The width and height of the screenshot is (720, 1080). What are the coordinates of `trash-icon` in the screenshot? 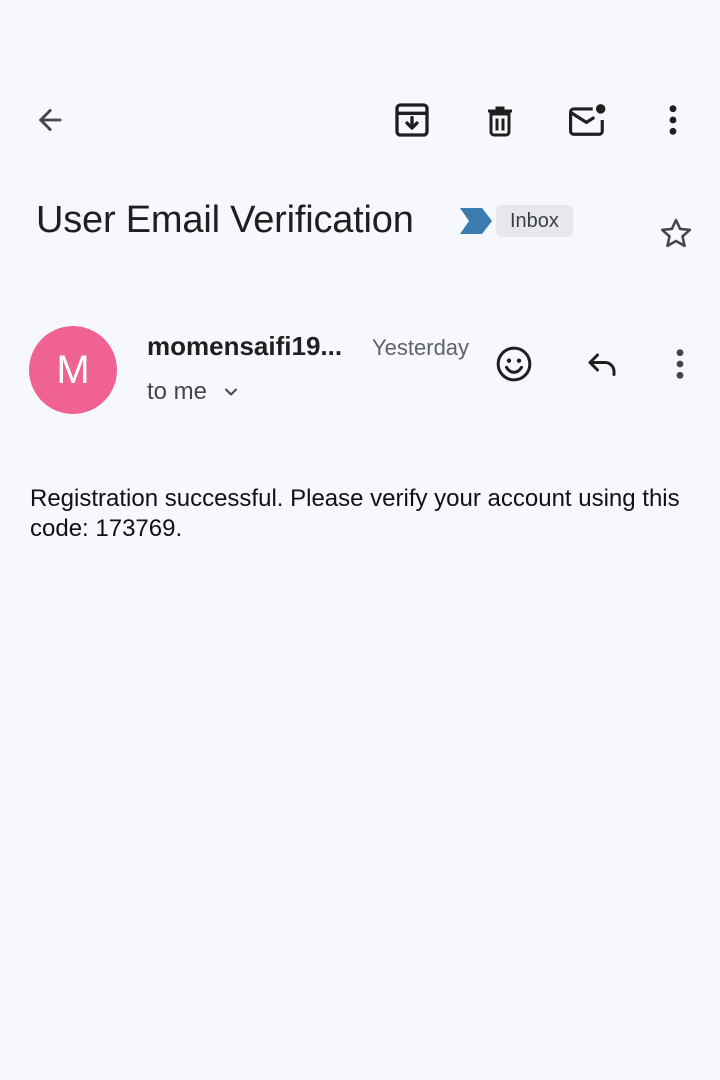 It's located at (500, 121).